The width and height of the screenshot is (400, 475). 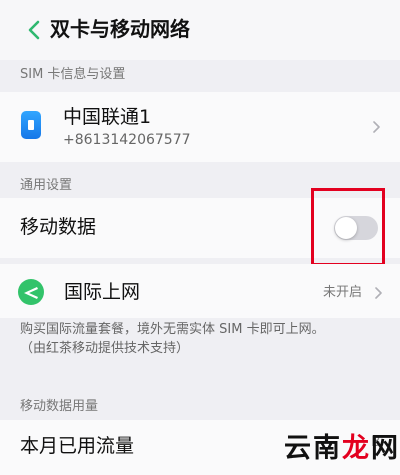 I want to click on airplane-icon, so click(x=31, y=292).